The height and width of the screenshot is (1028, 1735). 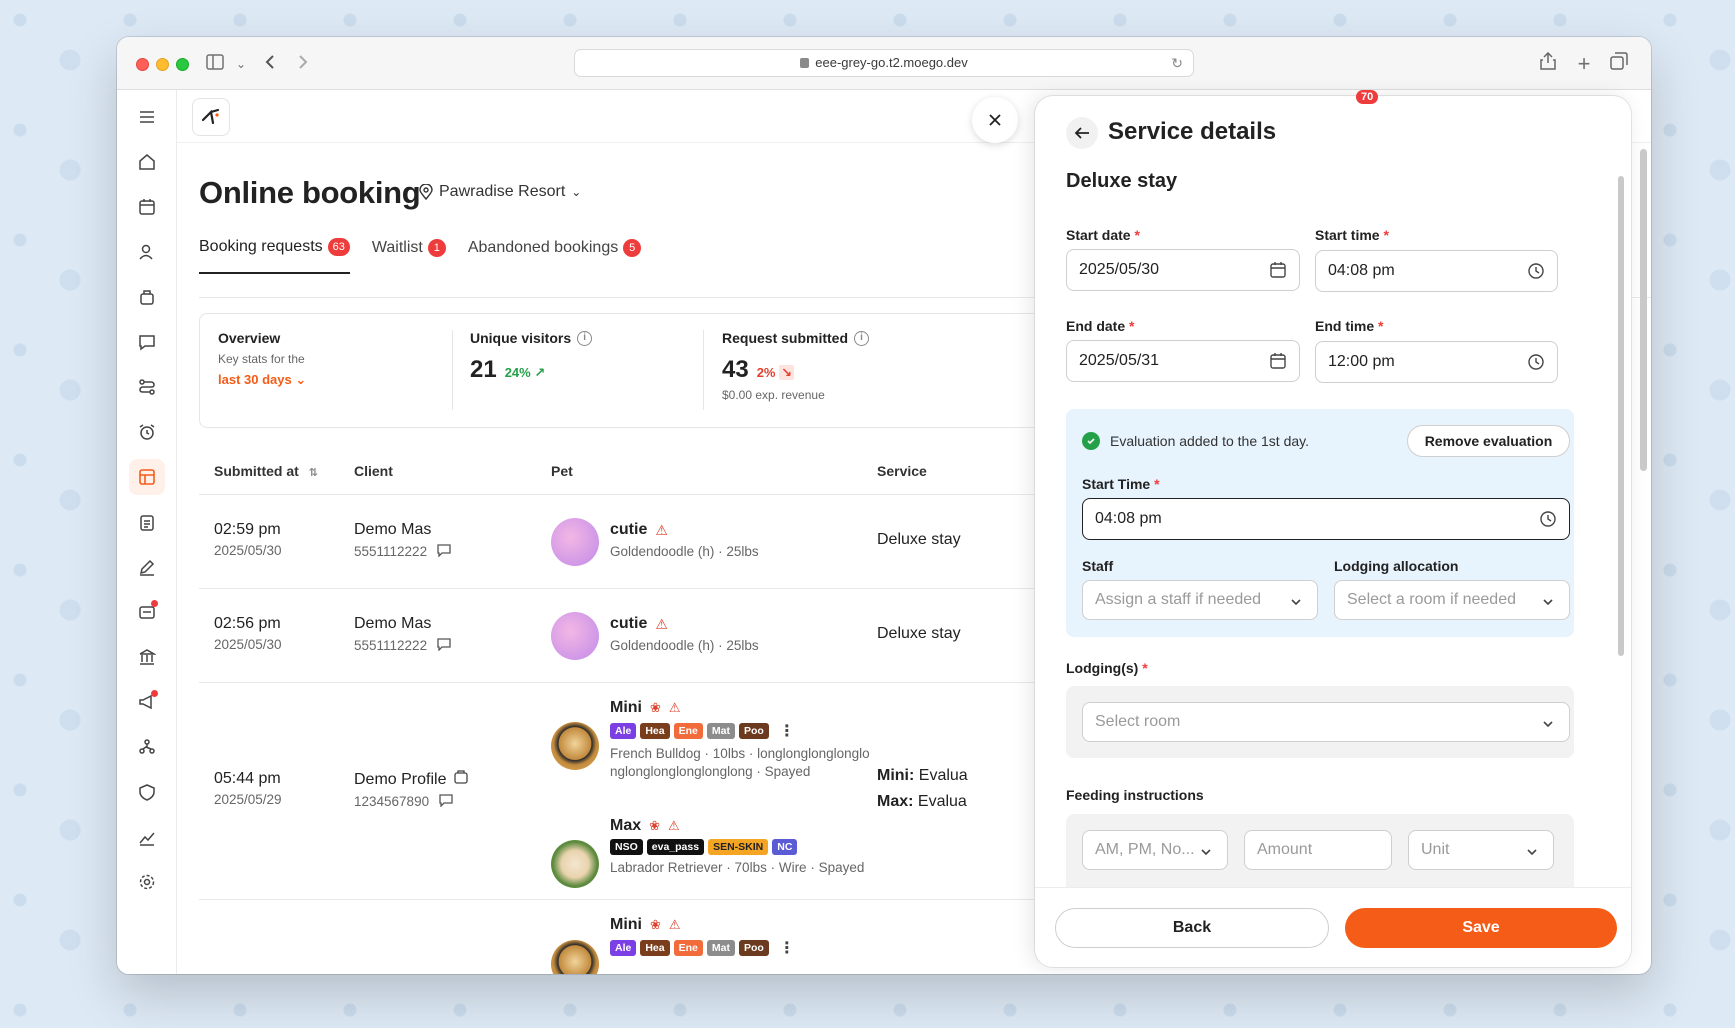 What do you see at coordinates (147, 297) in the screenshot?
I see `shop-icon` at bounding box center [147, 297].